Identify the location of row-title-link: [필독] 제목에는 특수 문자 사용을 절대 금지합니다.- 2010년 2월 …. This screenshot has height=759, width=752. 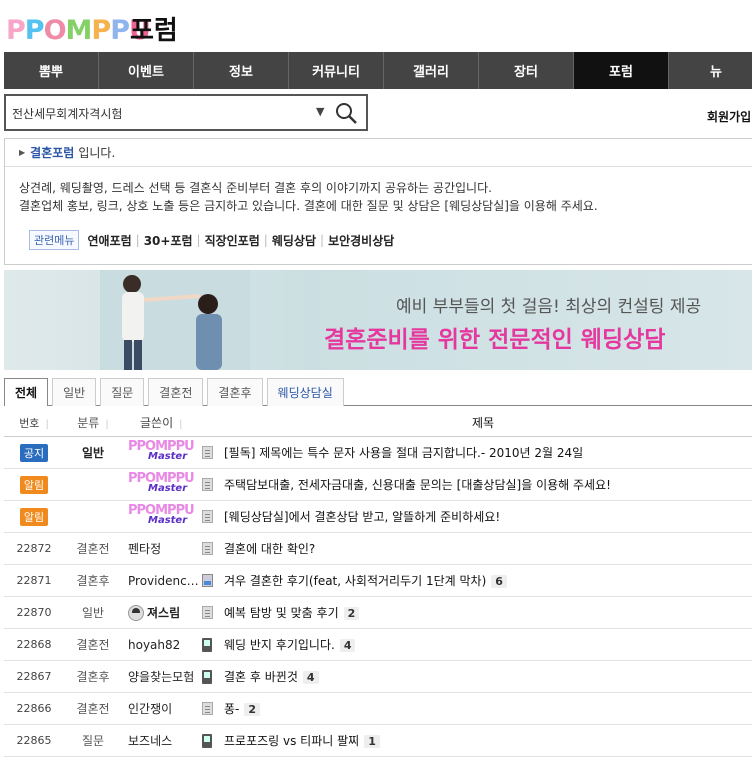
(488, 452).